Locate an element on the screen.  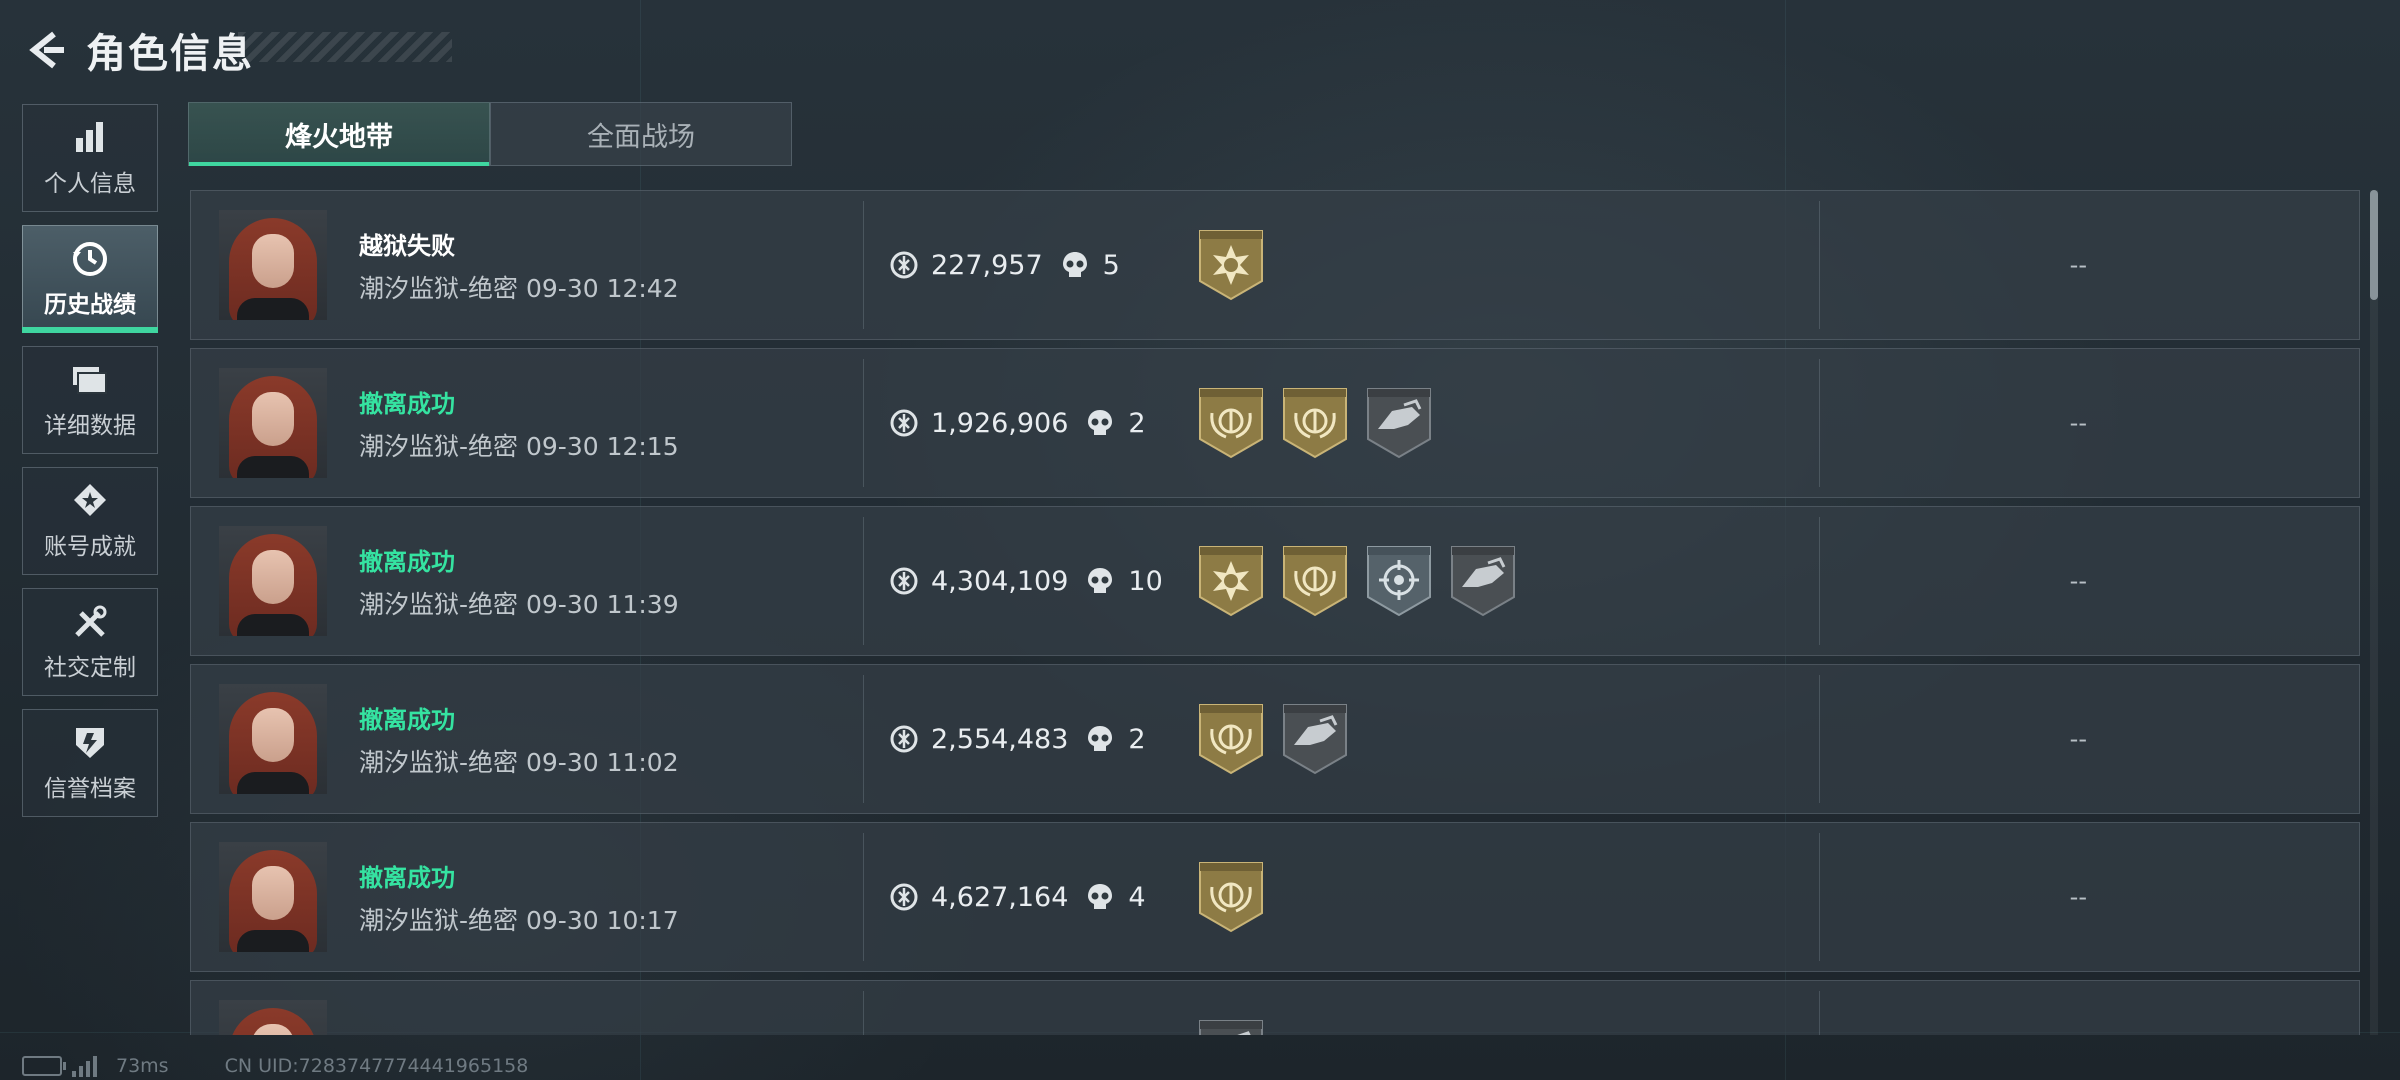
kills-text: 5 is located at coordinates (1111, 265).